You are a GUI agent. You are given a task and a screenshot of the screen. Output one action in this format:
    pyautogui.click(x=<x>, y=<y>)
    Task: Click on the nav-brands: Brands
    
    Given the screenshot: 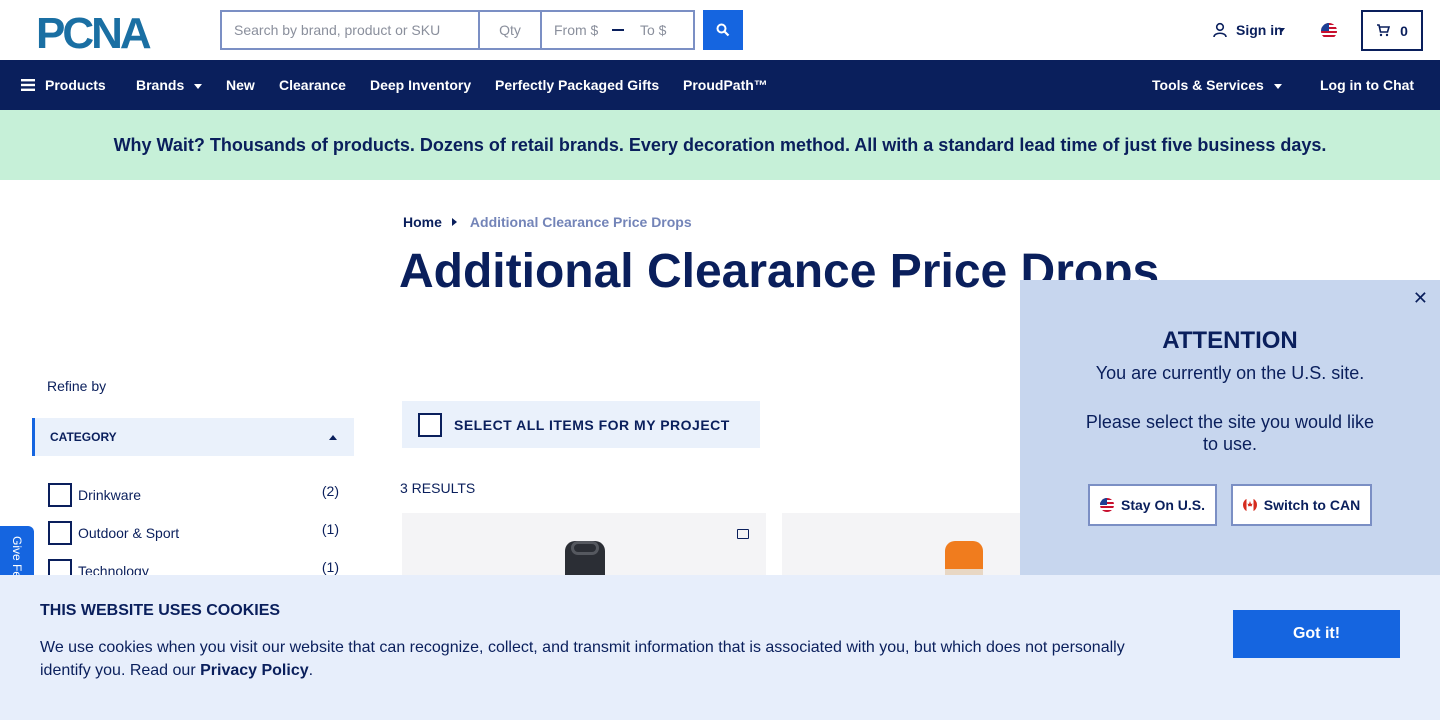 What is the action you would take?
    pyautogui.click(x=169, y=85)
    